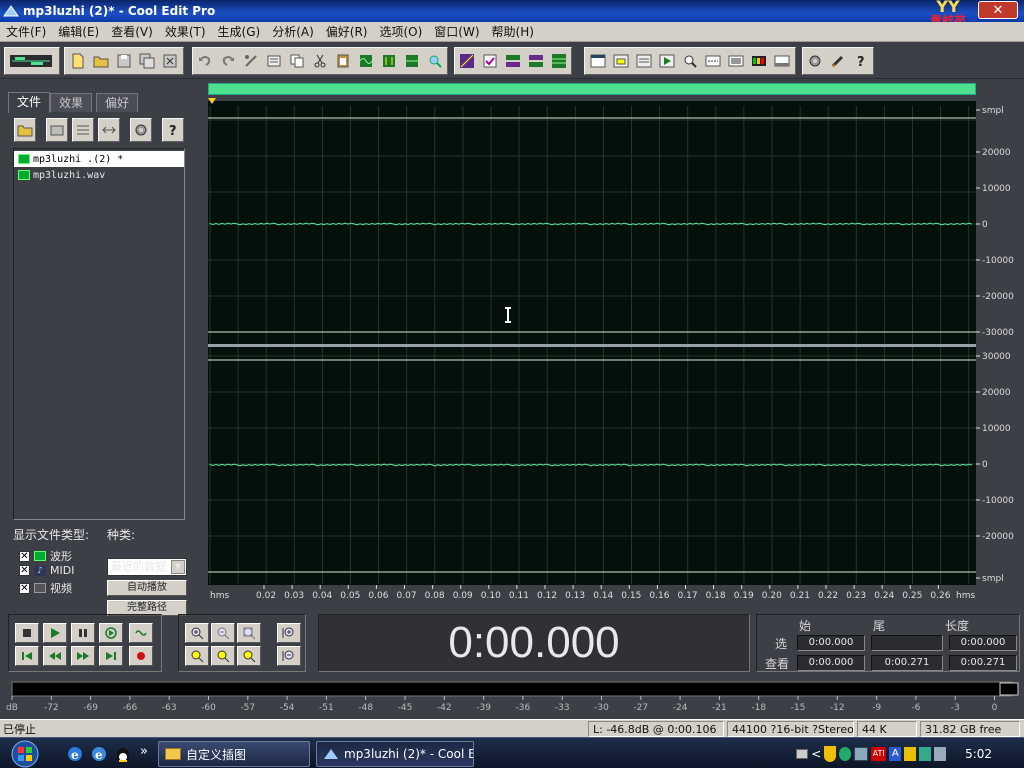  Describe the element at coordinates (620, 61) in the screenshot. I see `time-window-icon` at that location.